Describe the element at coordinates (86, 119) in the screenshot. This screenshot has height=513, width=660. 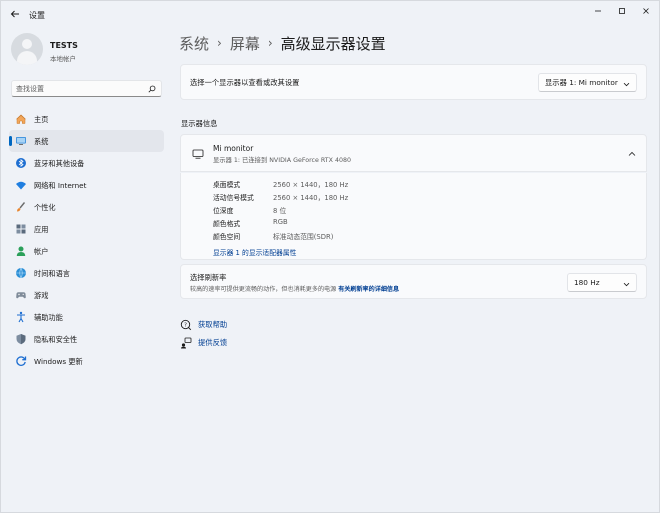
I see `sidebar-item-home: 主页` at that location.